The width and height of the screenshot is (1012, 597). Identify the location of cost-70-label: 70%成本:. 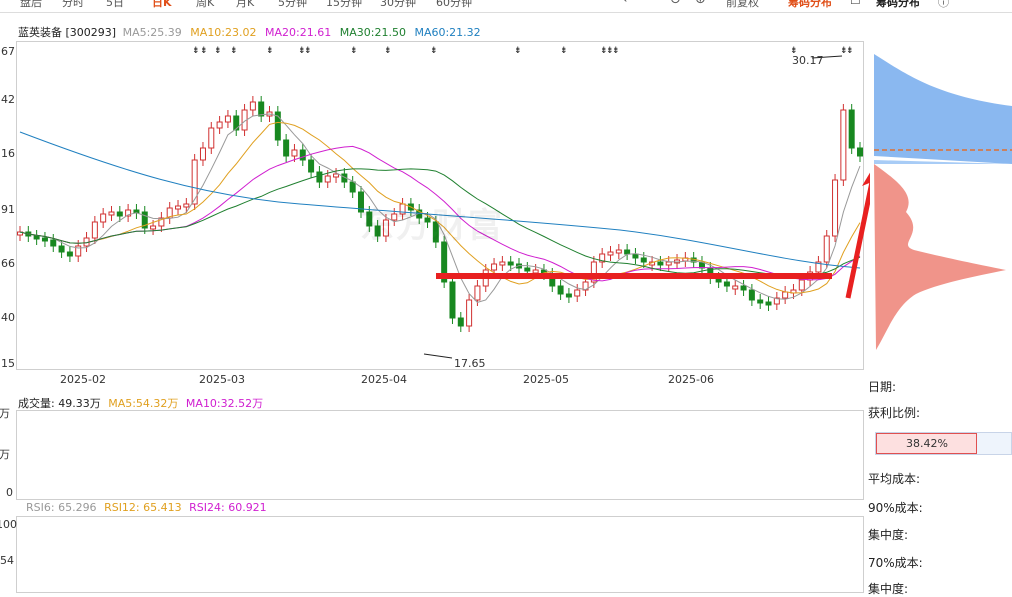
(895, 563).